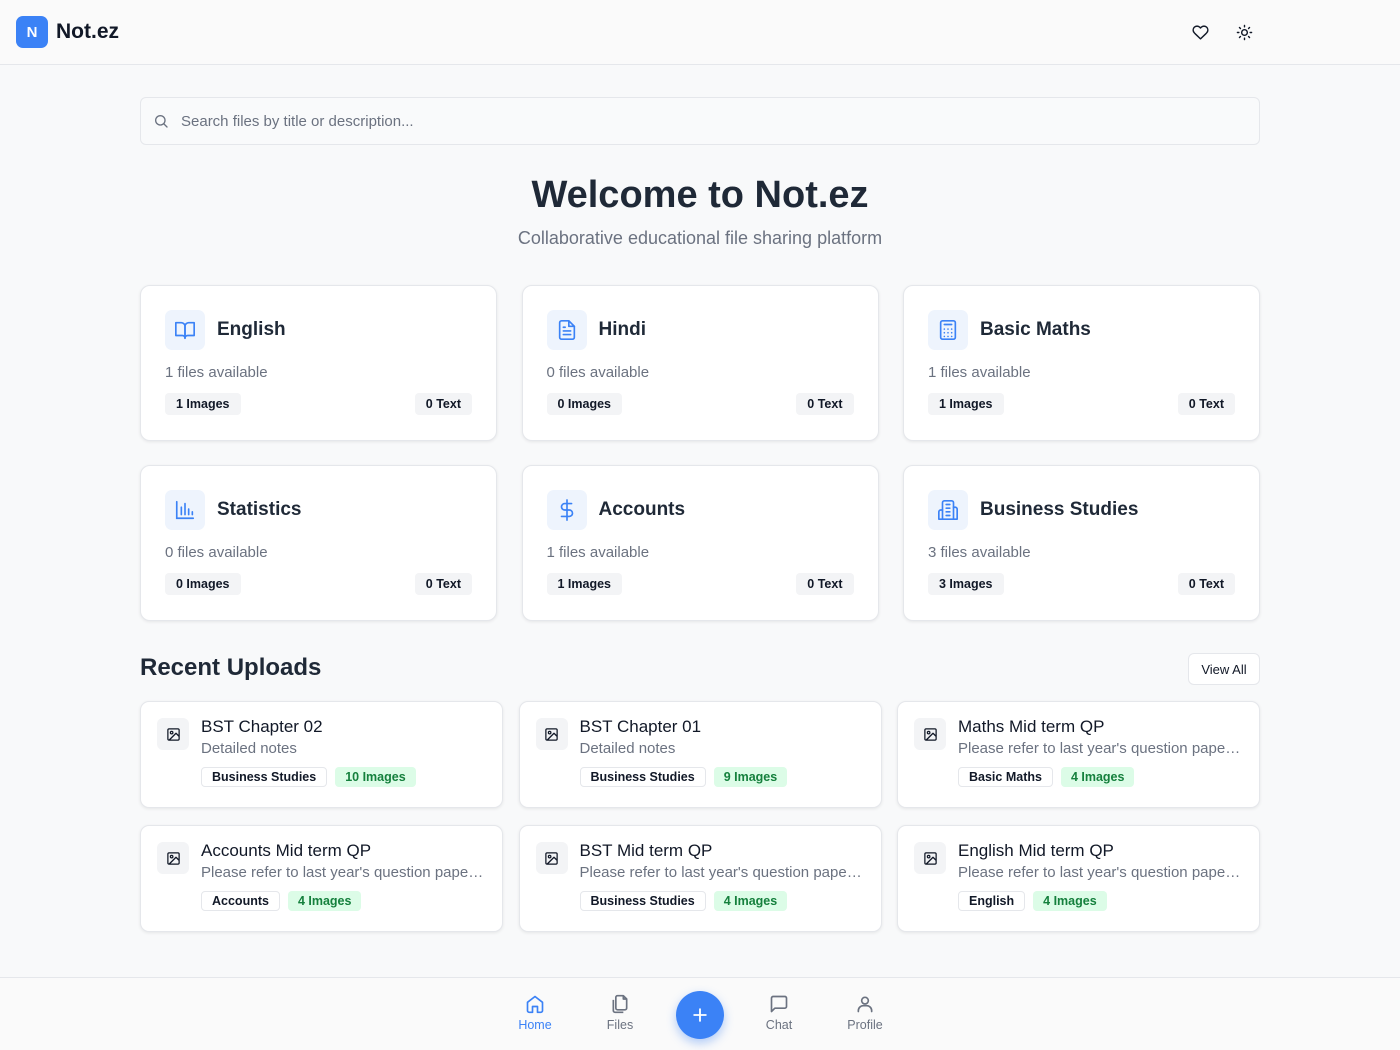  I want to click on images-count-badge: 3 Images, so click(966, 584).